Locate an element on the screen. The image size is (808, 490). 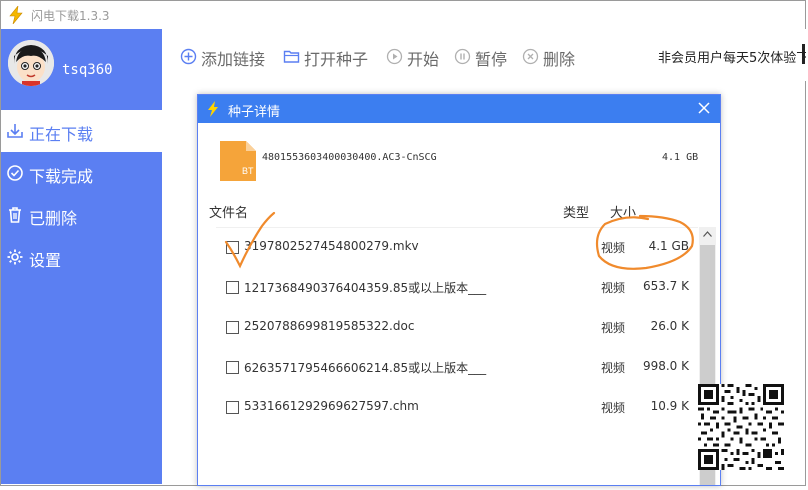
play-icon is located at coordinates (394, 56).